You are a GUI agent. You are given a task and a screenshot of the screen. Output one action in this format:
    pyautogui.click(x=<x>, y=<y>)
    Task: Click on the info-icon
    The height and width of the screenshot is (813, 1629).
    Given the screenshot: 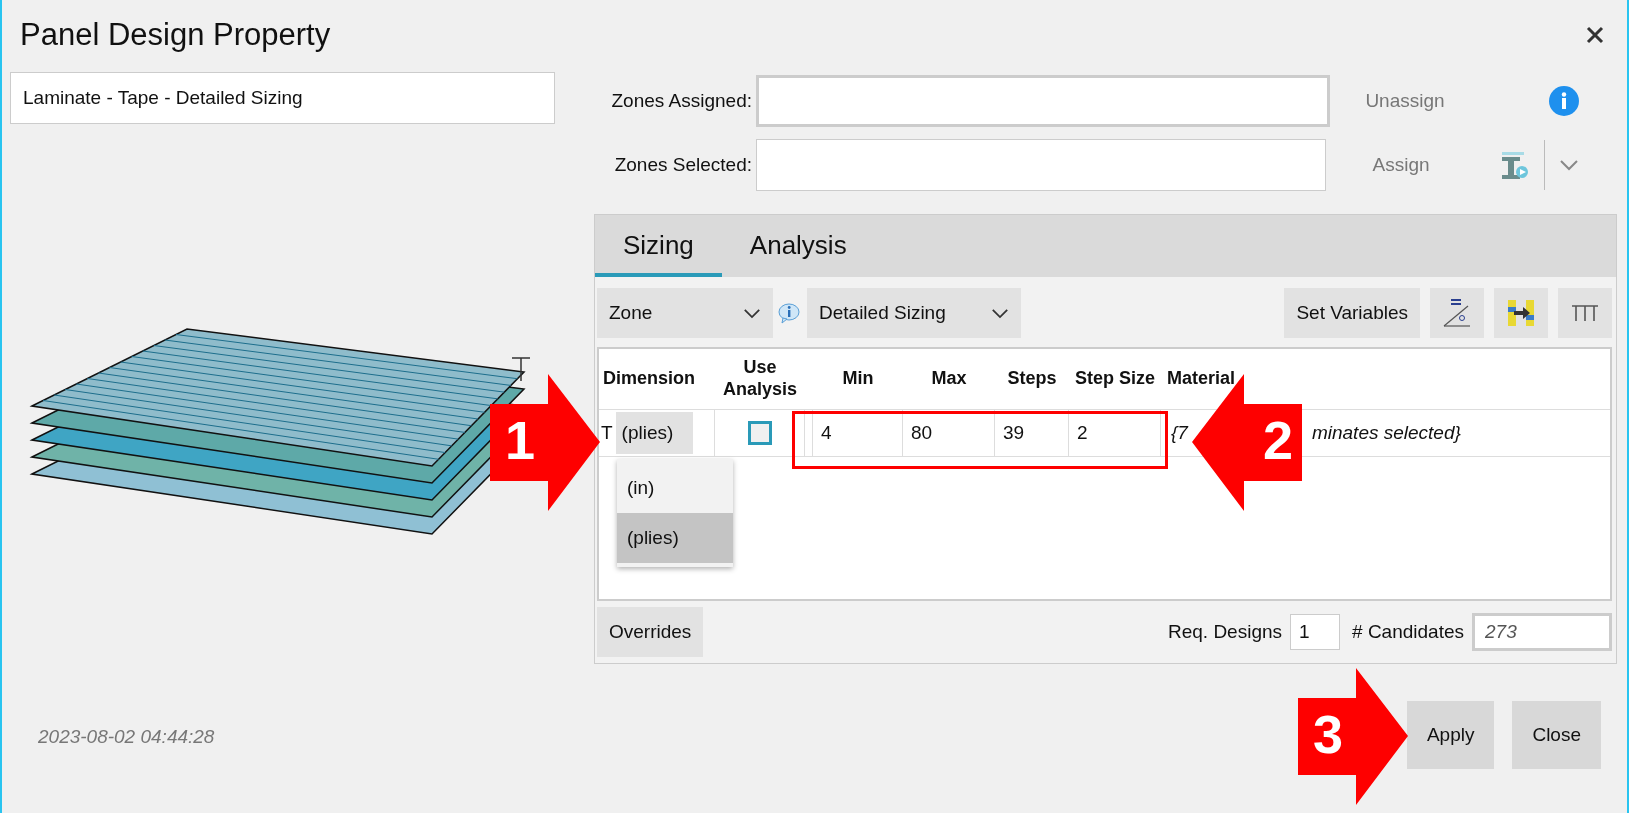 What is the action you would take?
    pyautogui.click(x=1564, y=101)
    